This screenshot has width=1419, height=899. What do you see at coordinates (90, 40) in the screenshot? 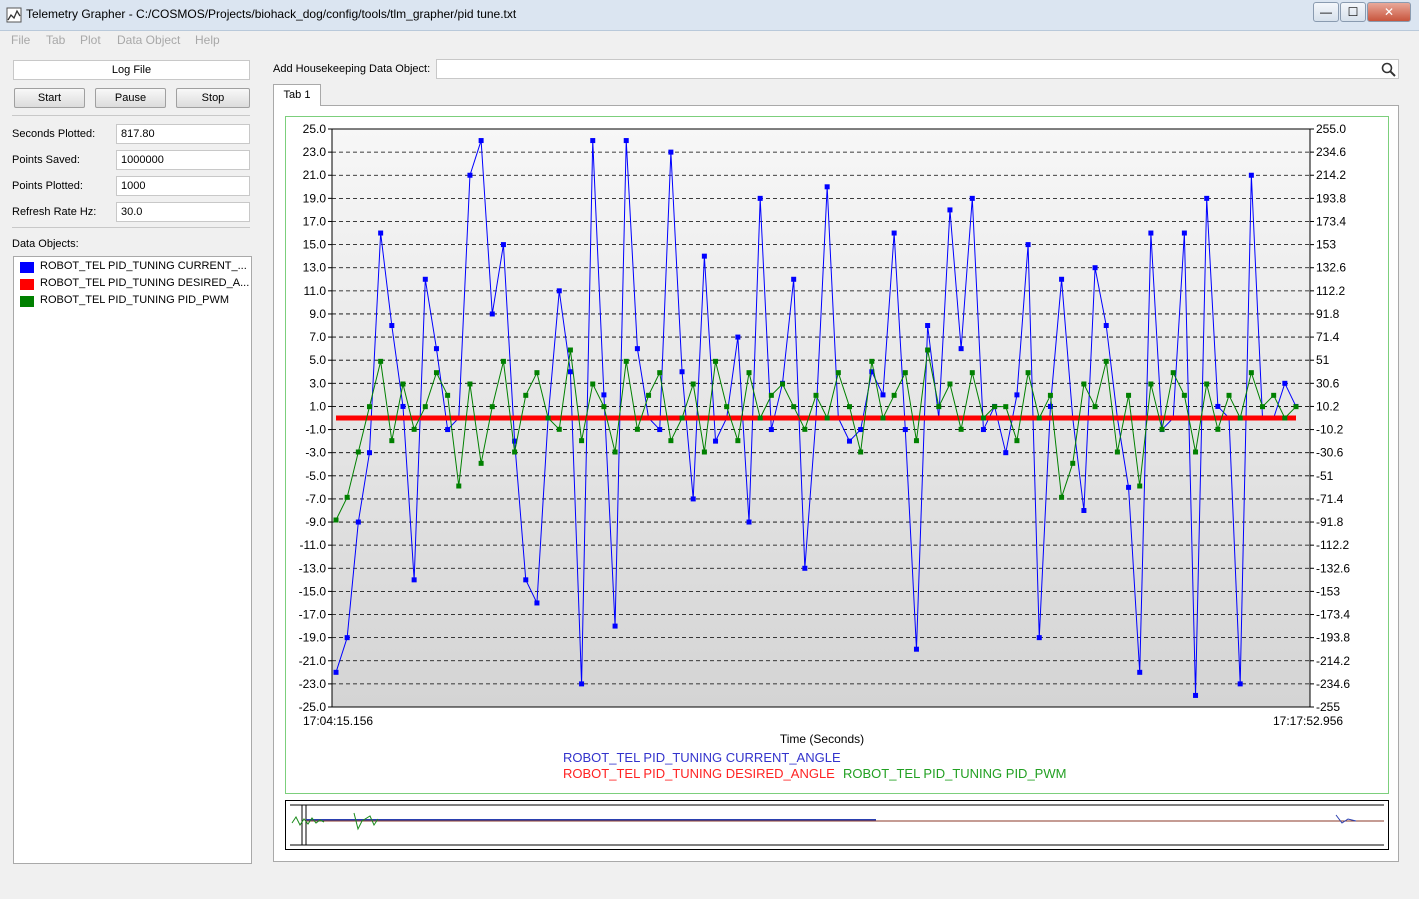
I see `menu-plot: Plot` at bounding box center [90, 40].